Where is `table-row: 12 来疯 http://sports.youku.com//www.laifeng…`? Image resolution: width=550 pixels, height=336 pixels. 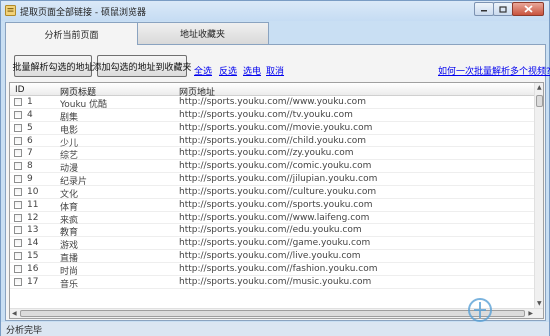 table-row: 12 来疯 http://sports.youku.com//www.laifeng… is located at coordinates (272, 219).